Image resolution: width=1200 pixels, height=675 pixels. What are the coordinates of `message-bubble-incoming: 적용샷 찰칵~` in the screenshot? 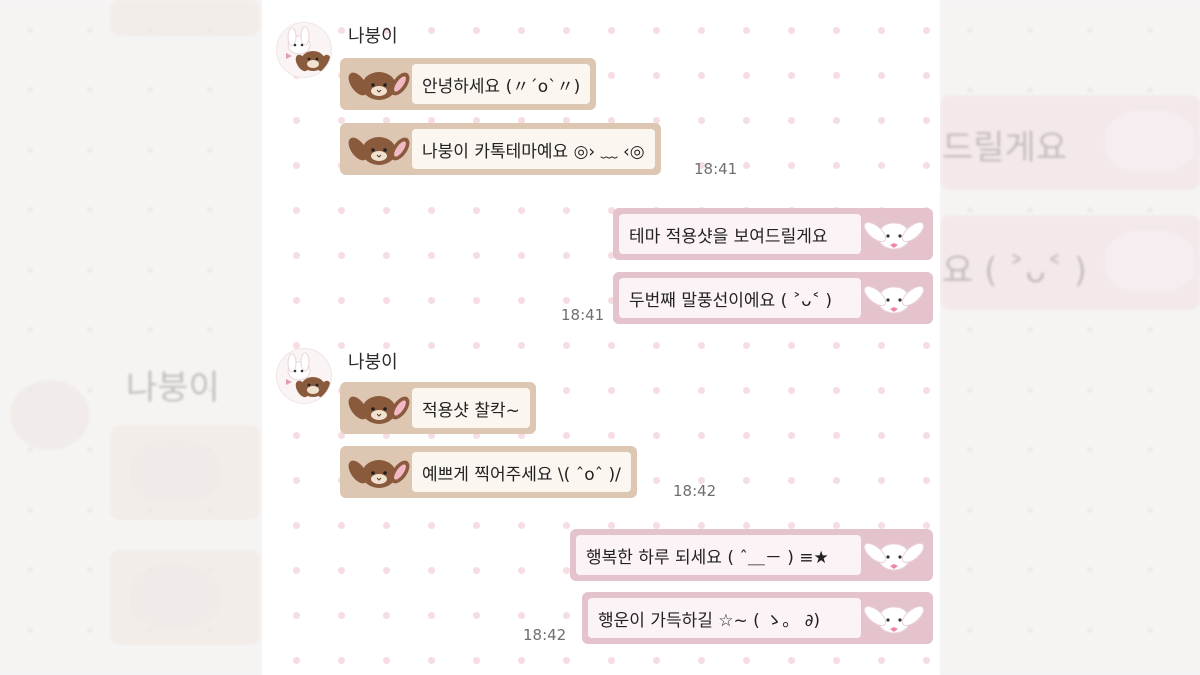 It's located at (438, 408).